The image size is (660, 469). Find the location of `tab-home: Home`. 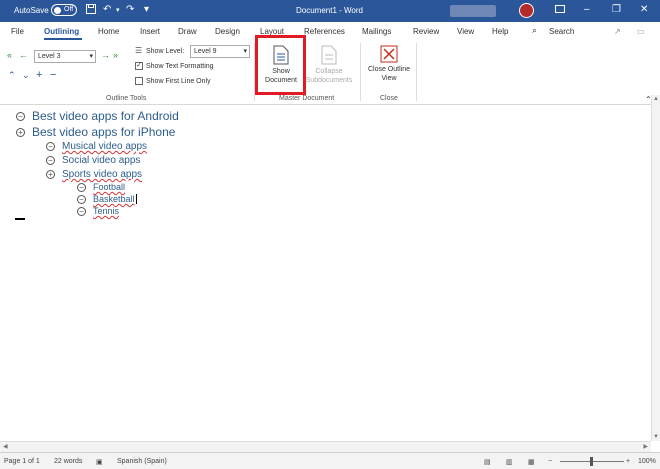

tab-home: Home is located at coordinates (108, 31).